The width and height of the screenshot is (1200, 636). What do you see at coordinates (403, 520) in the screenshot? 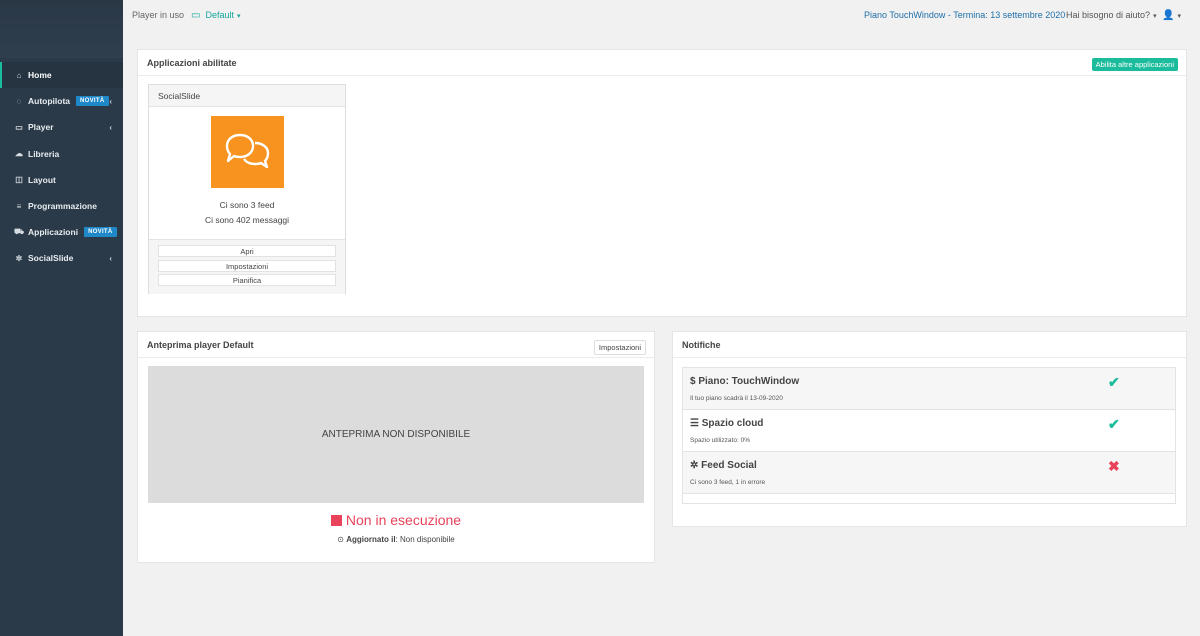
I see `status-text: Non in esecuzione` at bounding box center [403, 520].